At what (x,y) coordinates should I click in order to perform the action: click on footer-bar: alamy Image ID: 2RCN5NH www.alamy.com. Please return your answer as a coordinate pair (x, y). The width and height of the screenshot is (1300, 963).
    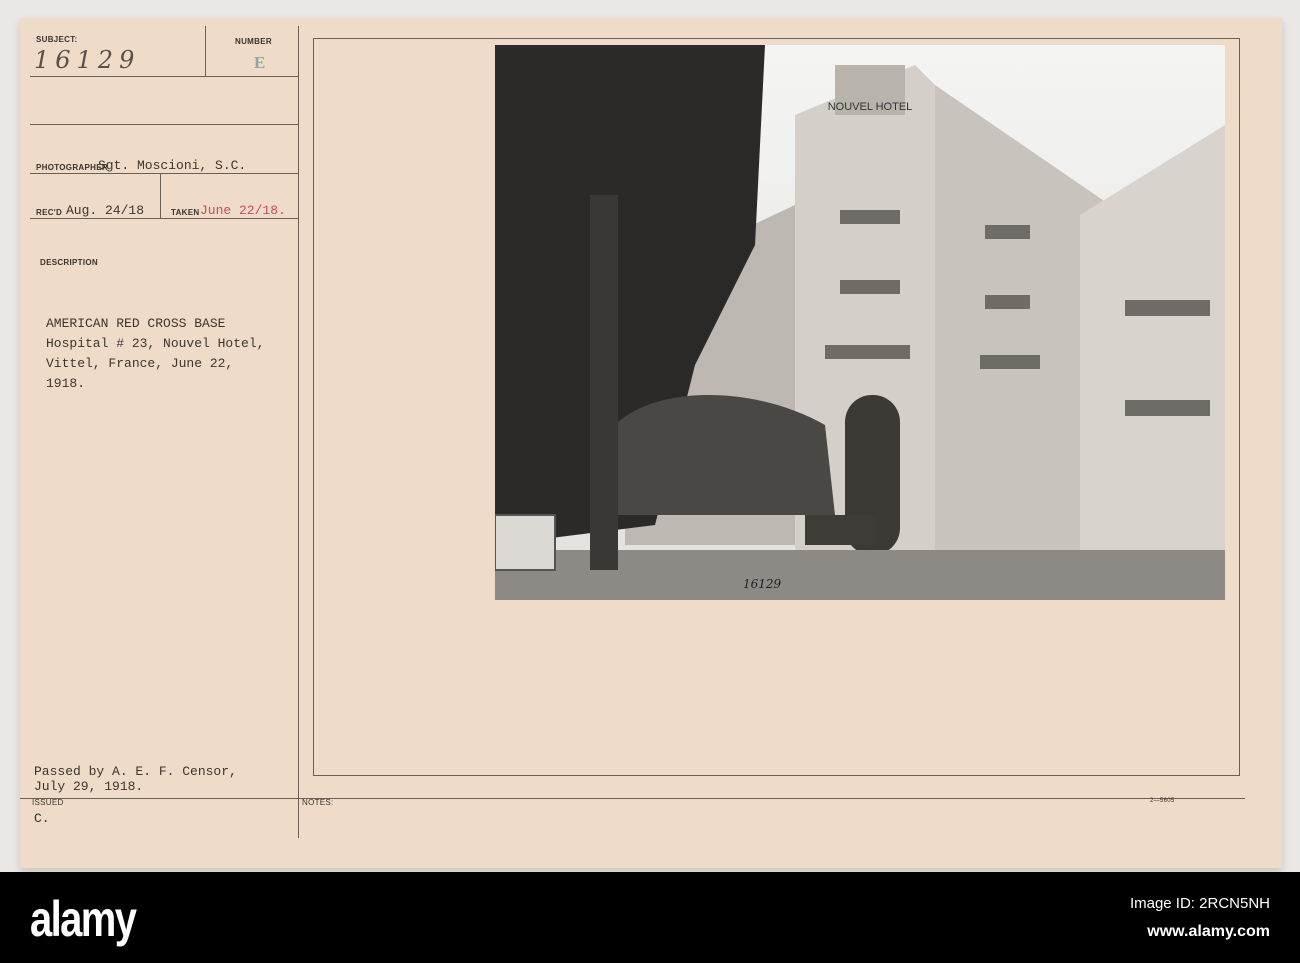
    Looking at the image, I should click on (650, 917).